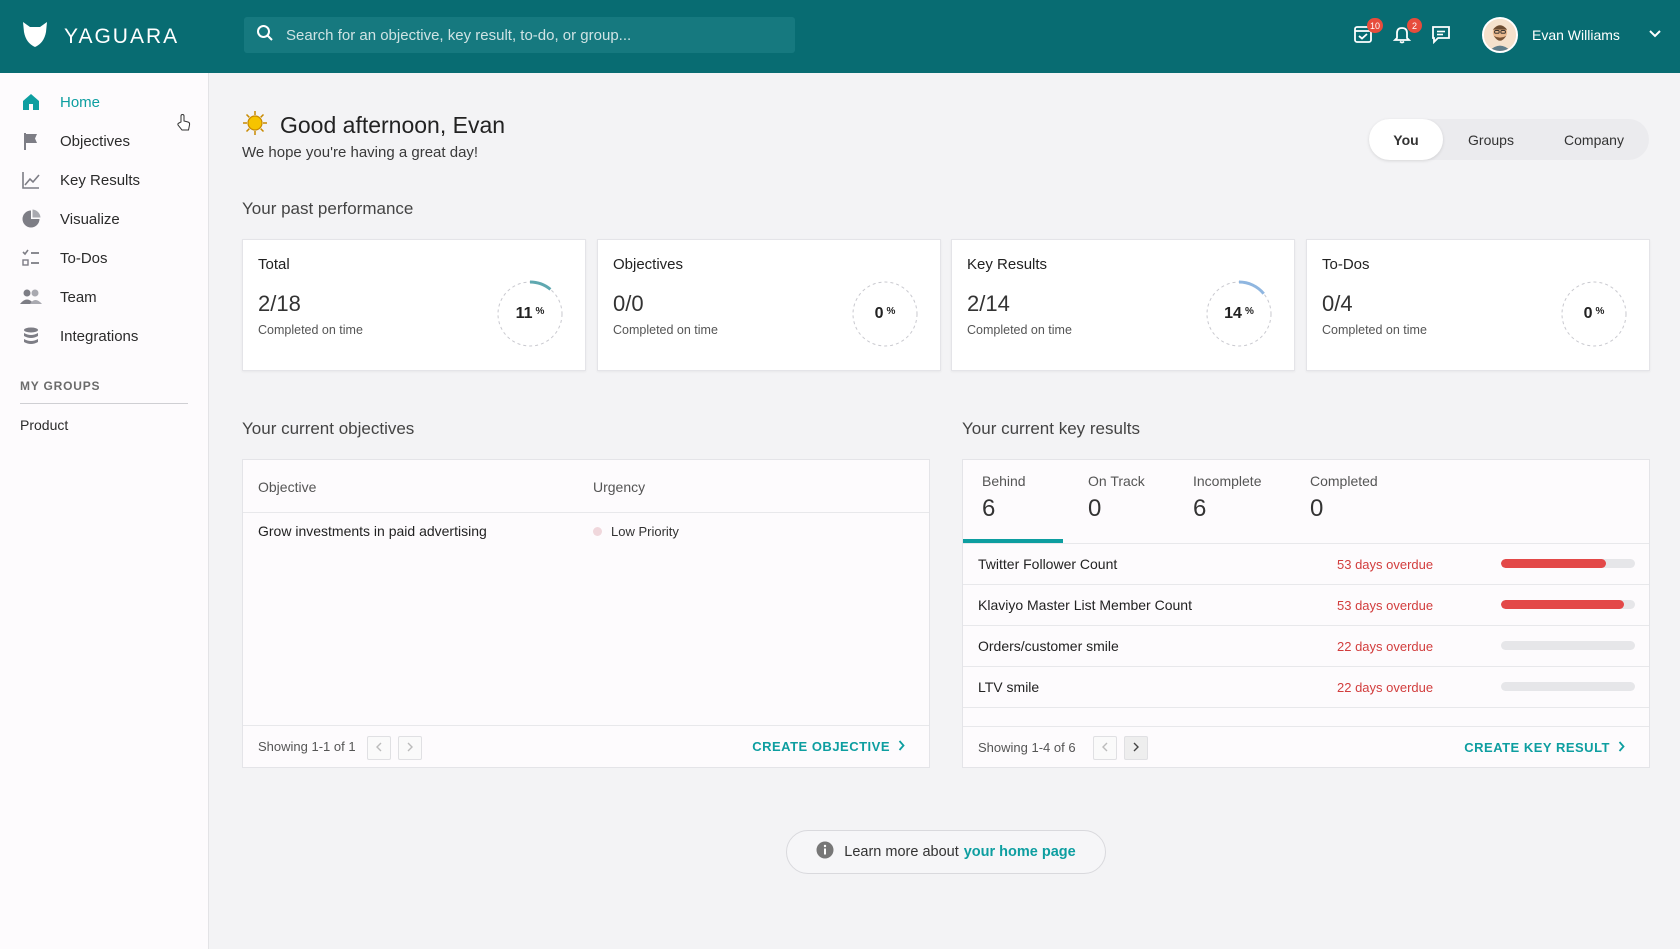 This screenshot has width=1680, height=949. Describe the element at coordinates (80, 180) in the screenshot. I see `sidebar-item-key-results: Key Results` at that location.